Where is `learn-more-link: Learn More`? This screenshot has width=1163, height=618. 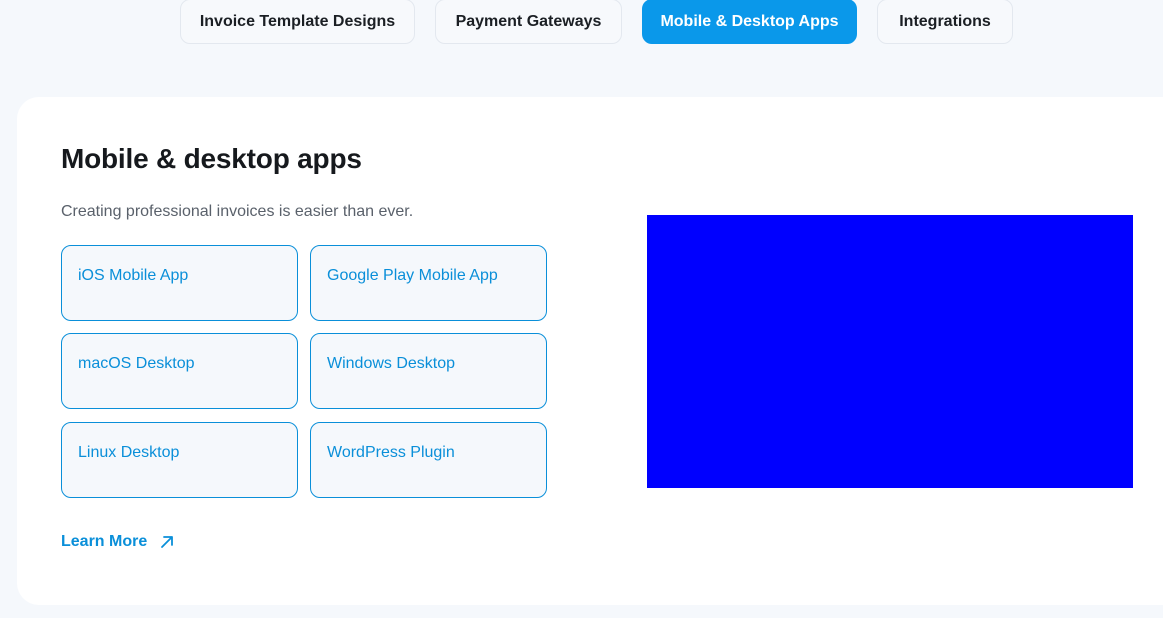
learn-more-link: Learn More is located at coordinates (118, 542).